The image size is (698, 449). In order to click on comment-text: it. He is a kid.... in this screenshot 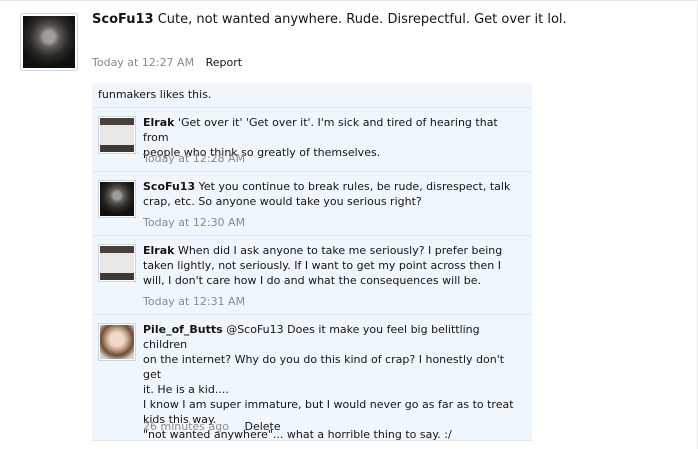, I will do `click(186, 389)`.